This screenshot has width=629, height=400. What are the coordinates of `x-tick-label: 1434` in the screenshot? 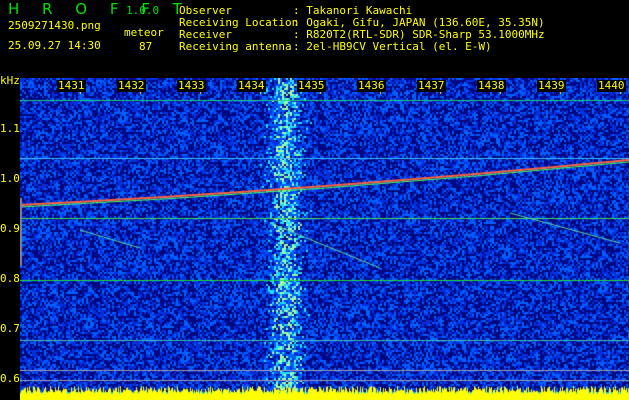 It's located at (251, 85).